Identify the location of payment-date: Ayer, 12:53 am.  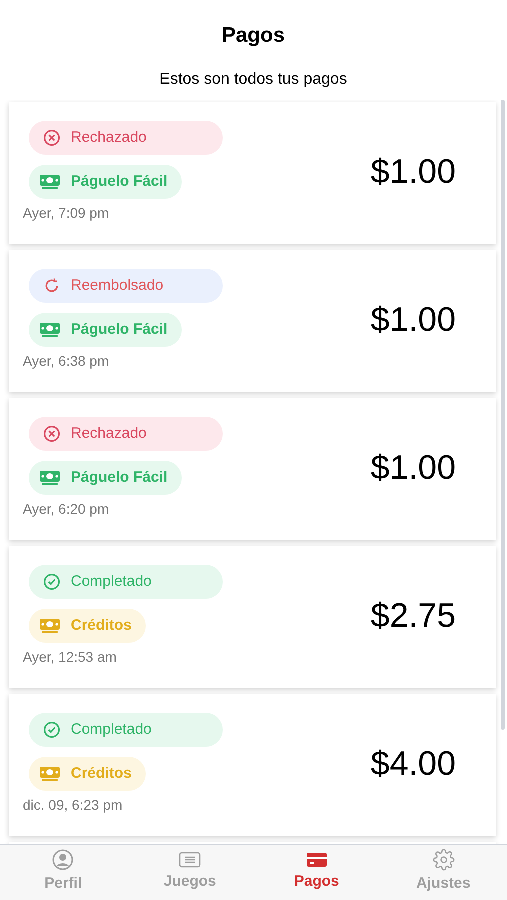
(70, 657).